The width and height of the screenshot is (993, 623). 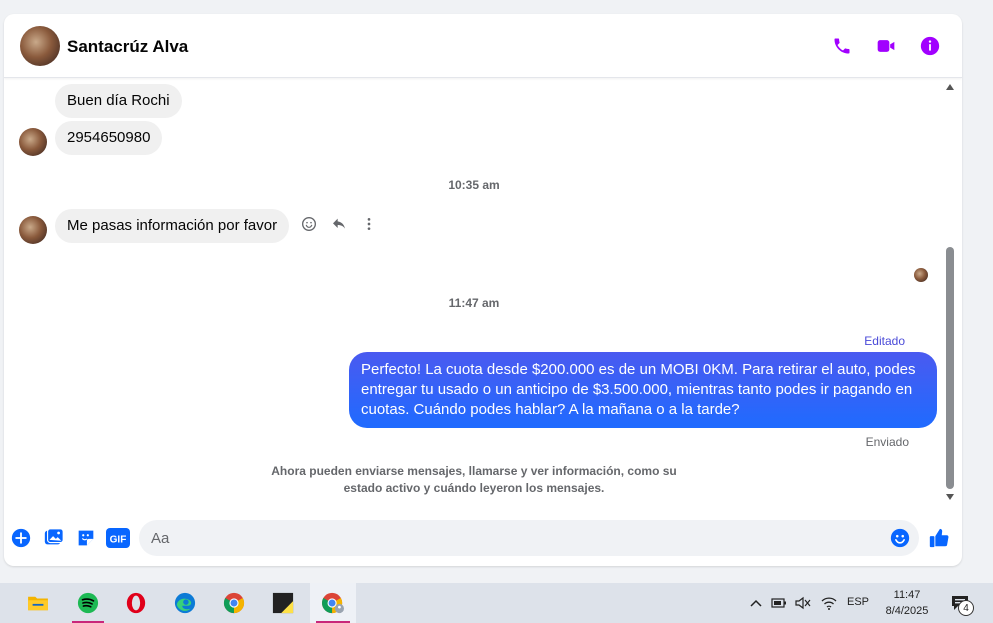 What do you see at coordinates (496, 3) in the screenshot?
I see `window-top-strip` at bounding box center [496, 3].